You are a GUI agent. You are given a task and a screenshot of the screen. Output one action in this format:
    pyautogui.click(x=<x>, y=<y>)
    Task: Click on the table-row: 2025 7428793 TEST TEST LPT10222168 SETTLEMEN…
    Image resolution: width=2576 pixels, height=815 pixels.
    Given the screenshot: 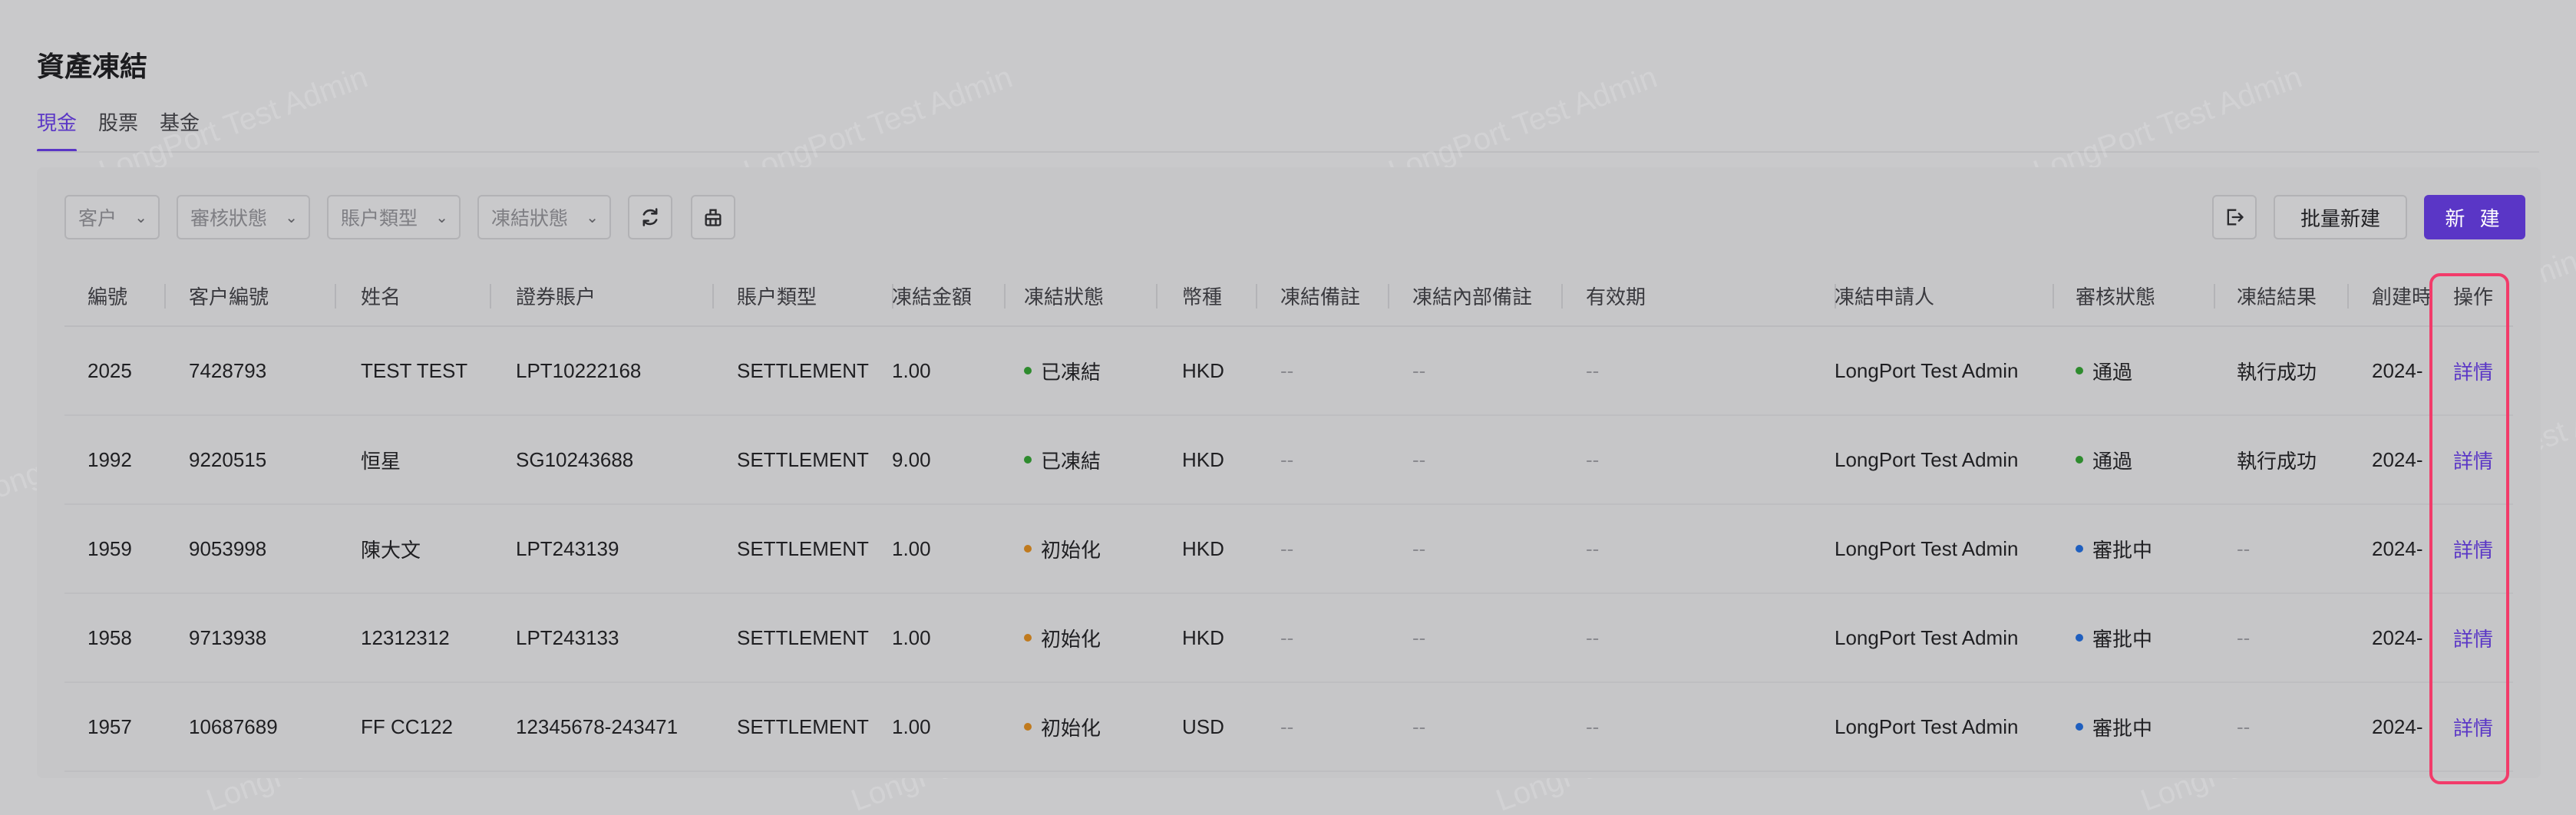 What is the action you would take?
    pyautogui.click(x=1288, y=371)
    